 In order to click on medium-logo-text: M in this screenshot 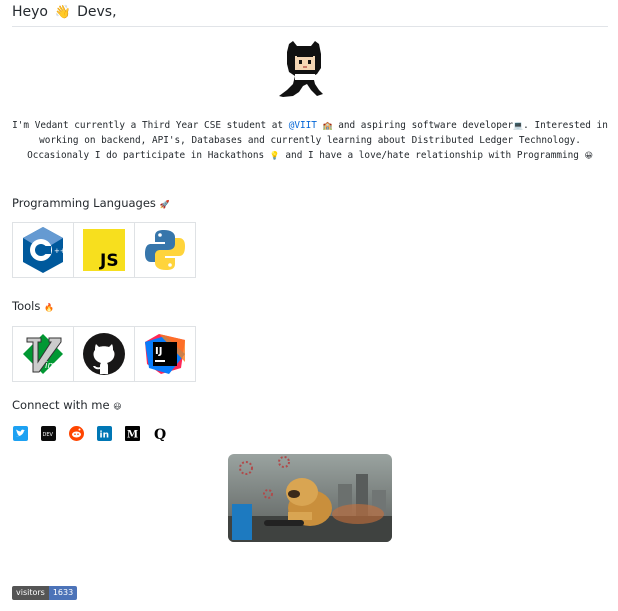, I will do `click(132, 434)`.